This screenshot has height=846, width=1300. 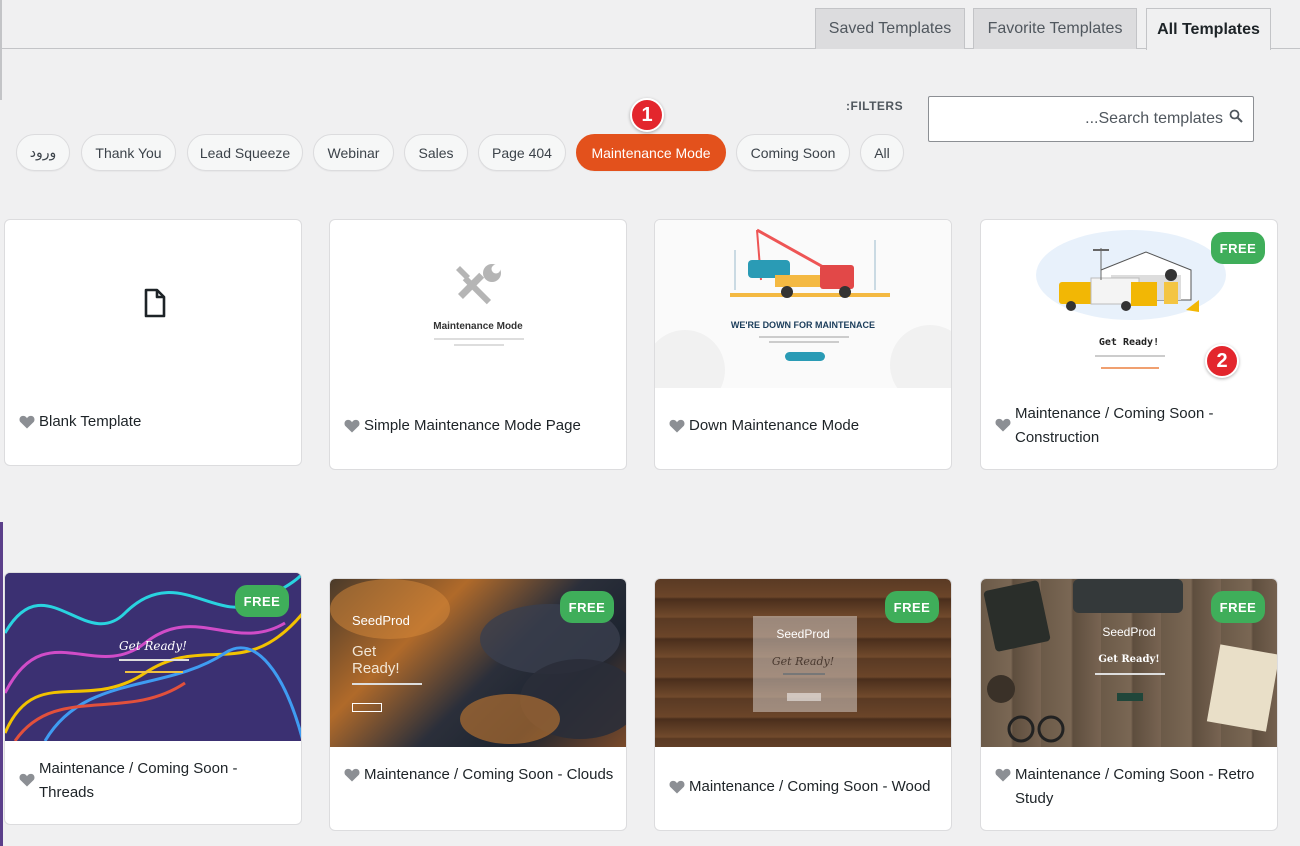 What do you see at coordinates (1055, 28) in the screenshot?
I see `tab-favorite-templates: Favorite Templates` at bounding box center [1055, 28].